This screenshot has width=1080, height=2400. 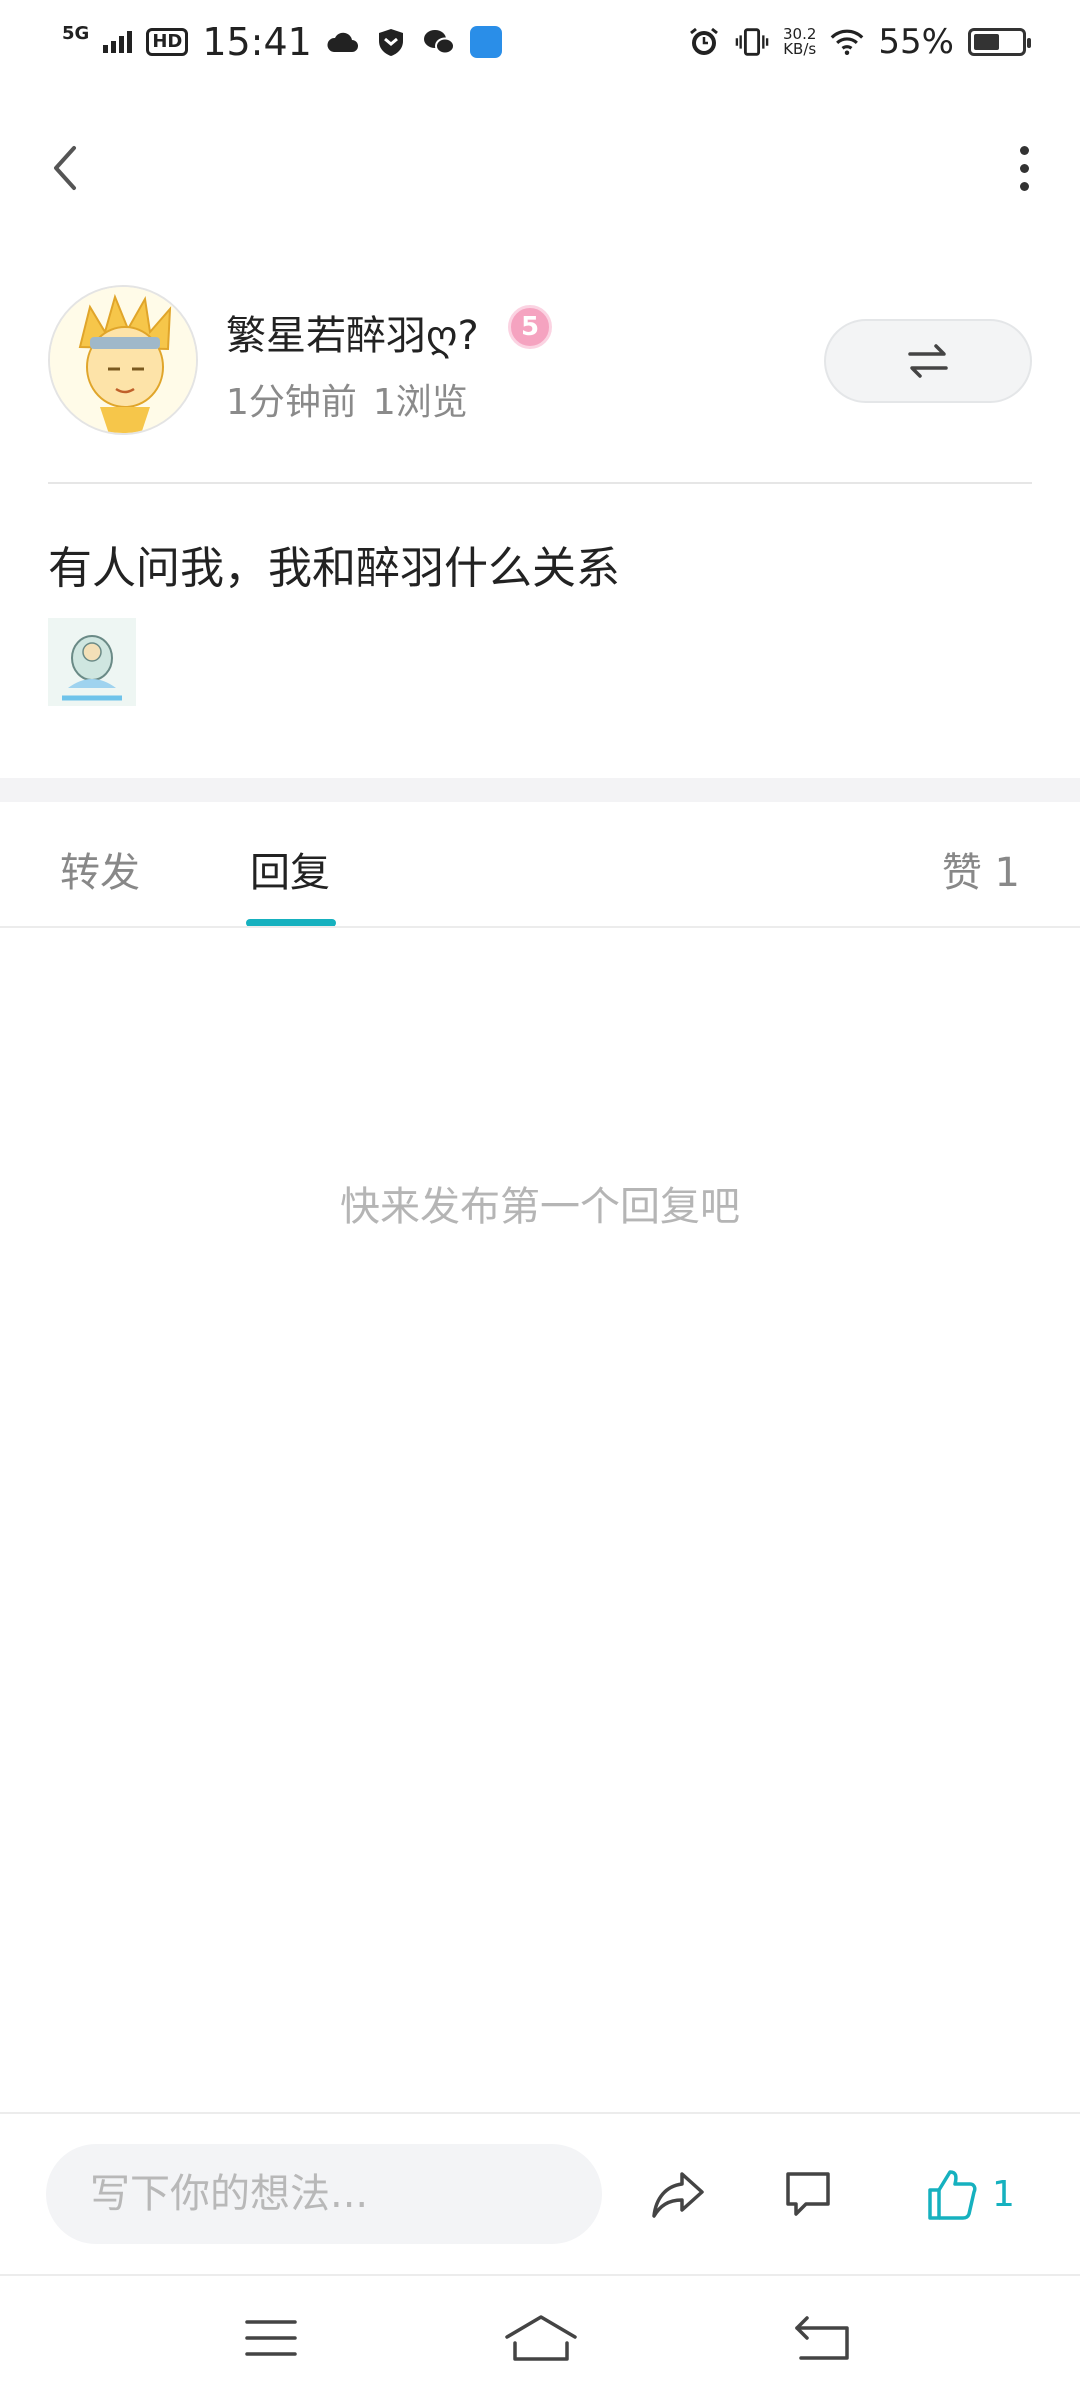 I want to click on comment-button, so click(x=816, y=2194).